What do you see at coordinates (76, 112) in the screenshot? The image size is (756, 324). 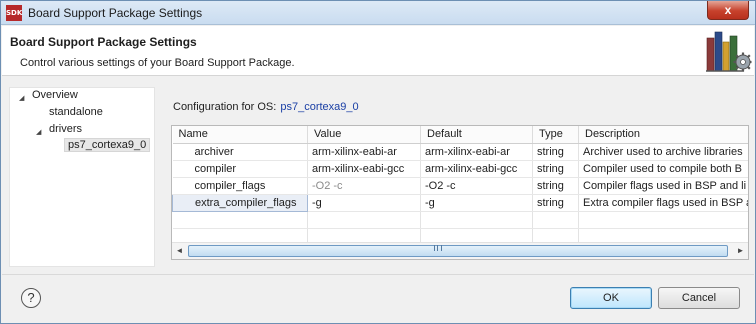 I see `tree-item-standalone: standalone` at bounding box center [76, 112].